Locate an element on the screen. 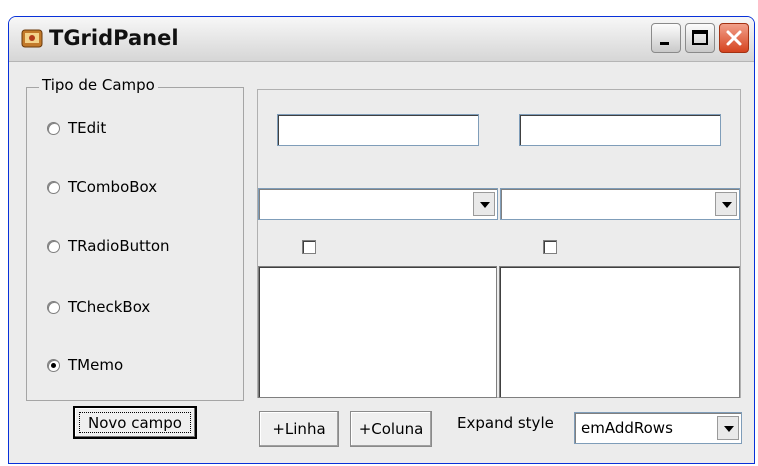 Image resolution: width=758 pixels, height=466 pixels. radio-tcheckbox: TCheckBox is located at coordinates (98, 307).